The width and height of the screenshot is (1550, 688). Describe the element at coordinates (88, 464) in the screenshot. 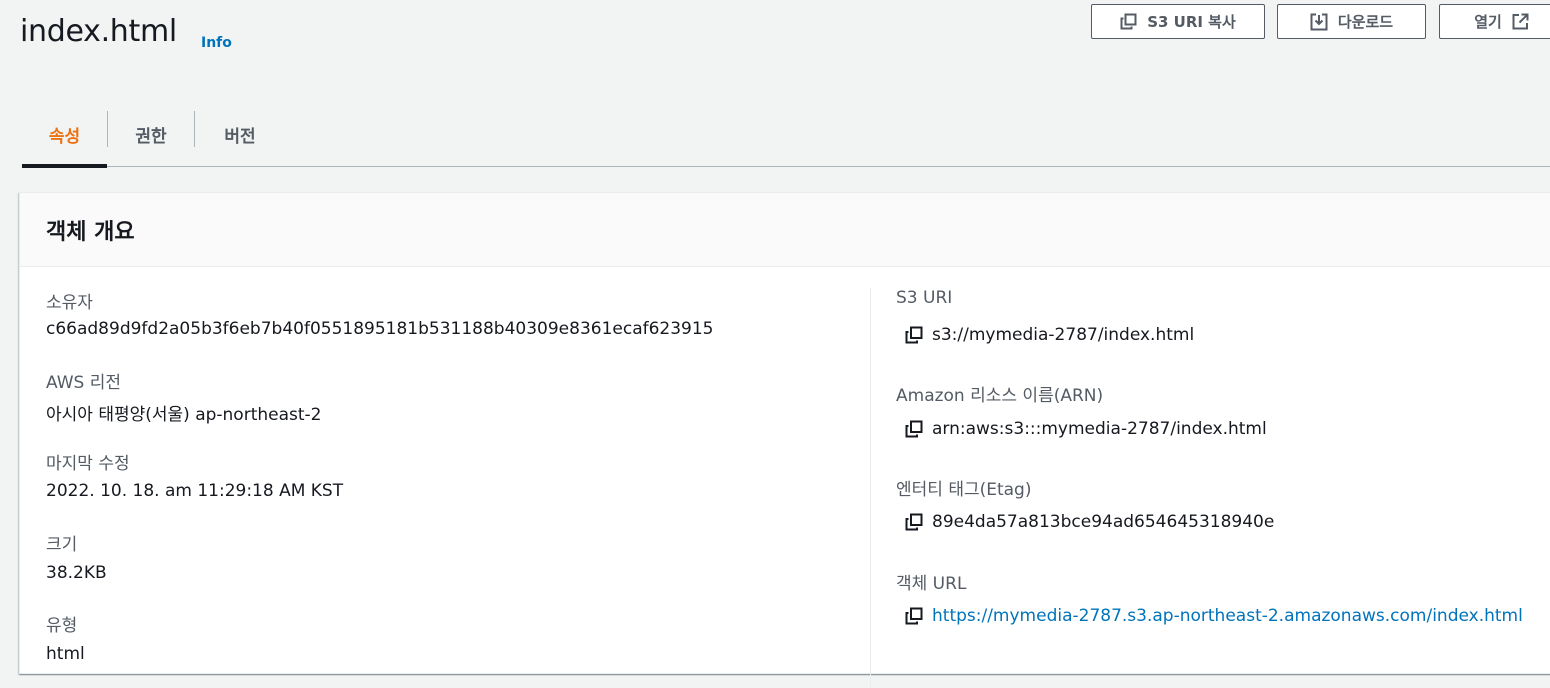

I see `last-modified-label: 마지막 수정` at that location.